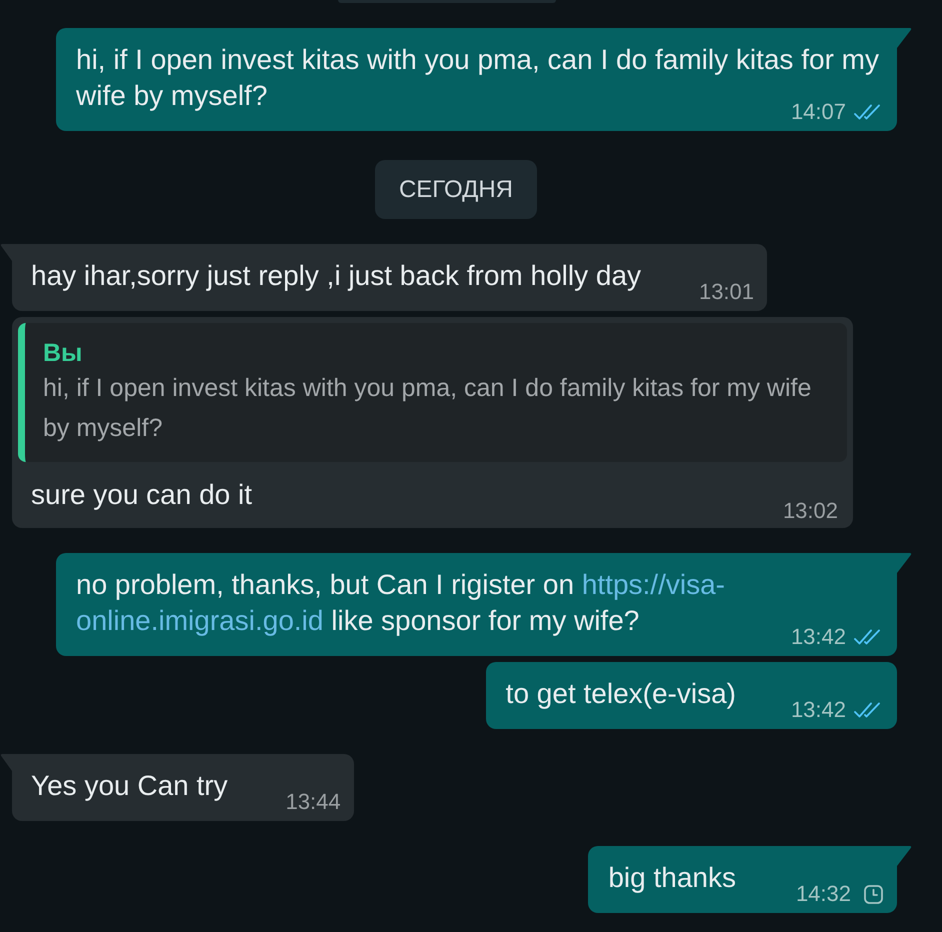 This screenshot has height=932, width=942. I want to click on quoted-text: hi, if I open invest kitas with you pma, can I do family kitas for my wife by myself?, so click(427, 408).